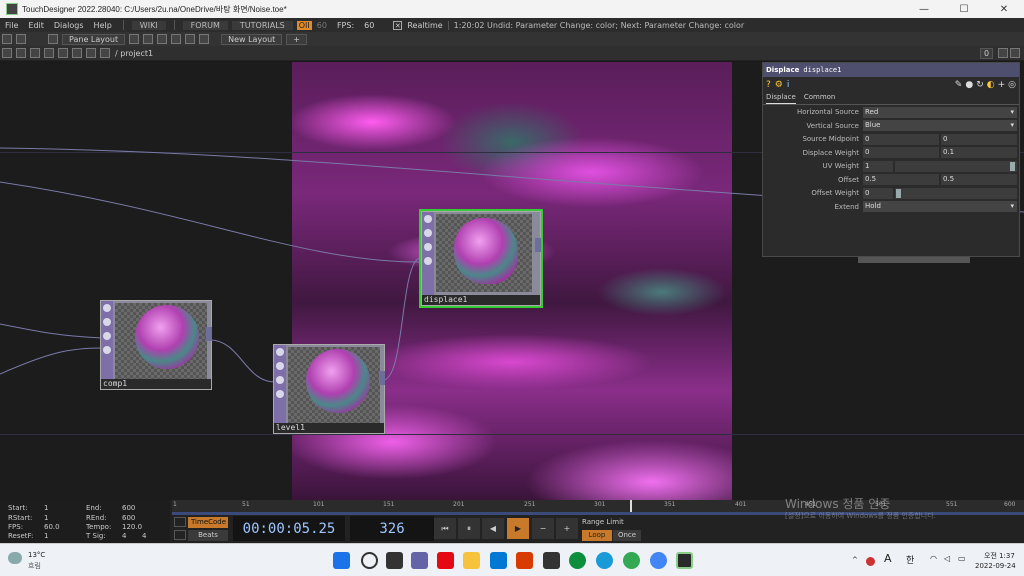 This screenshot has width=1024, height=576. I want to click on refresh-icon: ↻, so click(980, 85).